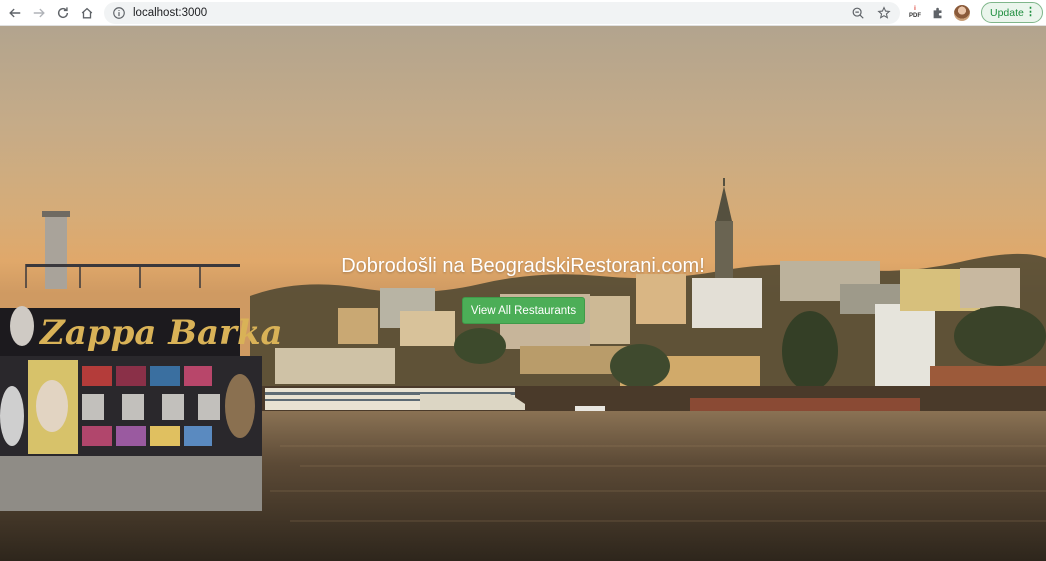 The height and width of the screenshot is (561, 1046). I want to click on svg-text: Zappa Barka, so click(160, 333).